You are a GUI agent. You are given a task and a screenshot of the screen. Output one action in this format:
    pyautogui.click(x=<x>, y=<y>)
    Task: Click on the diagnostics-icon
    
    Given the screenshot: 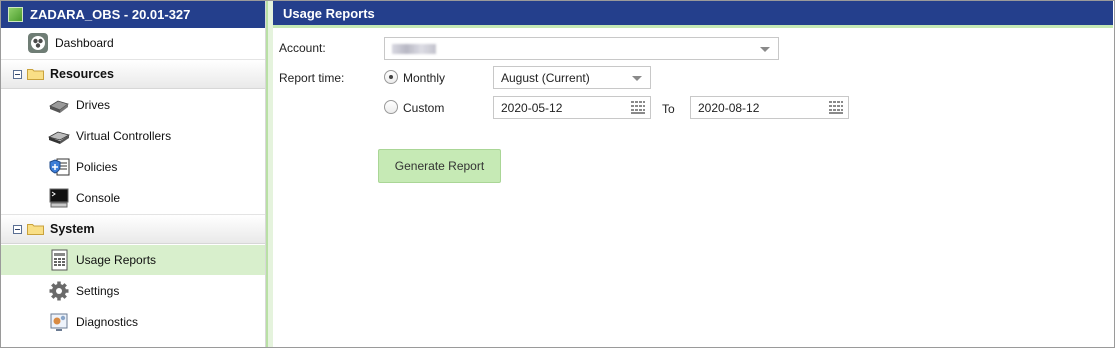 What is the action you would take?
    pyautogui.click(x=59, y=322)
    